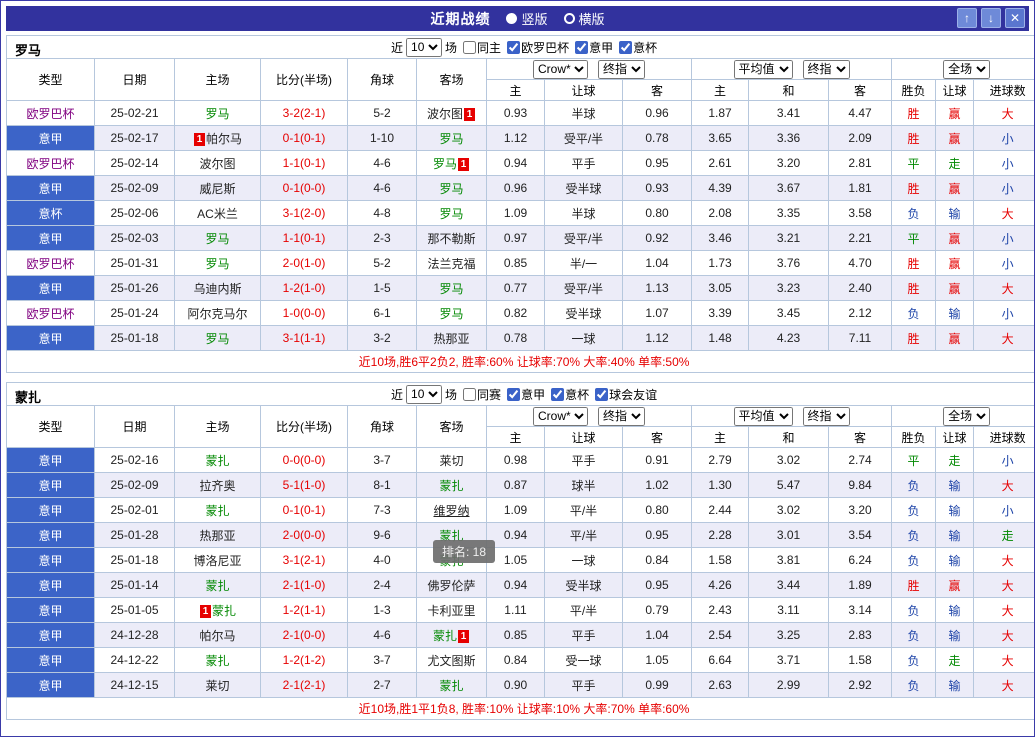  What do you see at coordinates (538, 47) in the screenshot?
I see `europa-league-filter: 欧罗巴杯` at bounding box center [538, 47].